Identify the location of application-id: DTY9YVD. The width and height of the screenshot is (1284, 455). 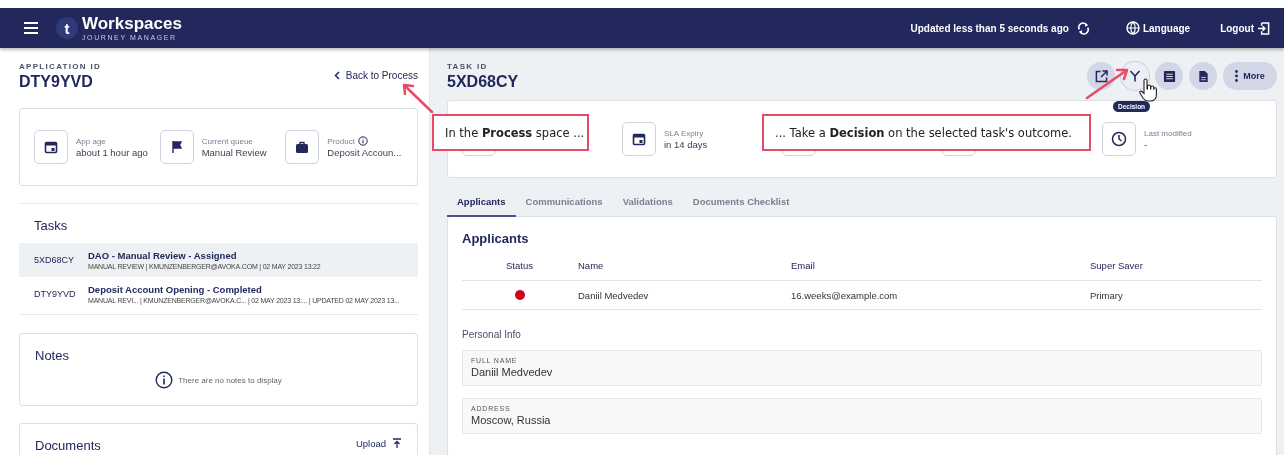
(56, 82).